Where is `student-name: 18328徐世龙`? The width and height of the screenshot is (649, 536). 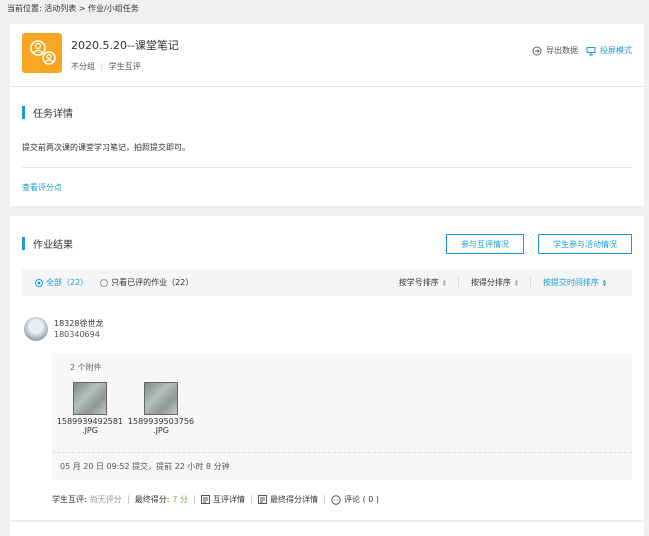 student-name: 18328徐世龙 is located at coordinates (79, 323).